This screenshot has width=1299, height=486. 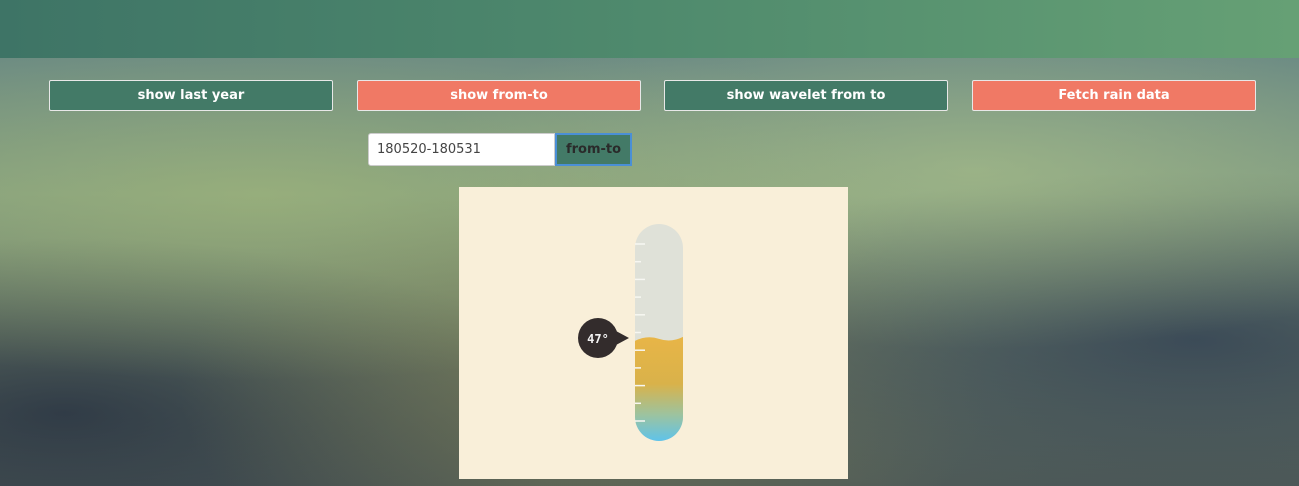 What do you see at coordinates (1114, 95) in the screenshot?
I see `fetch-rain-data-button: Fetch rain data` at bounding box center [1114, 95].